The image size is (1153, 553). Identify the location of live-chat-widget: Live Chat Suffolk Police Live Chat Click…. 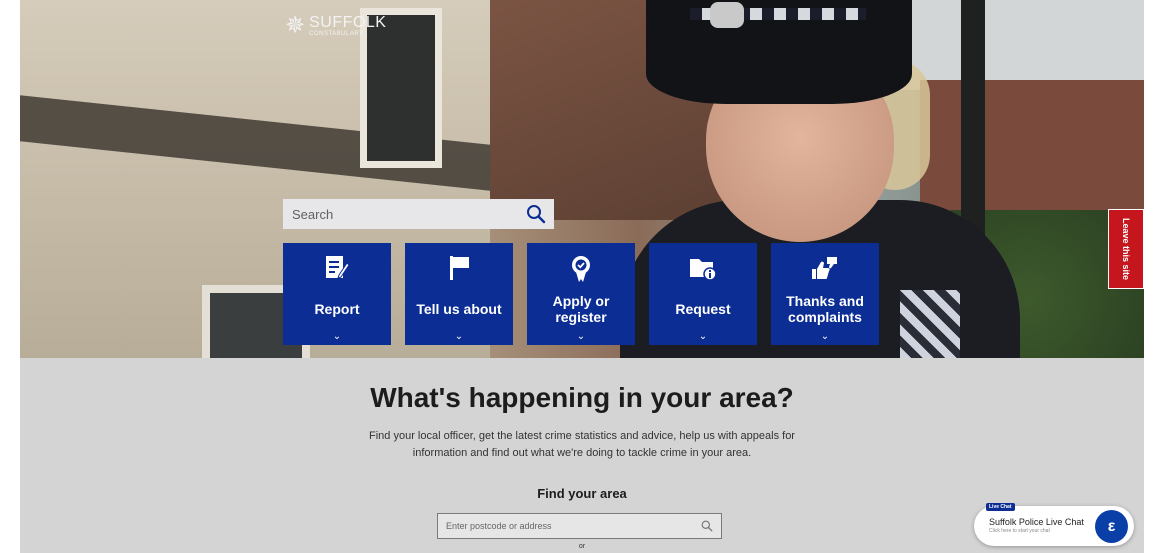
(1054, 524).